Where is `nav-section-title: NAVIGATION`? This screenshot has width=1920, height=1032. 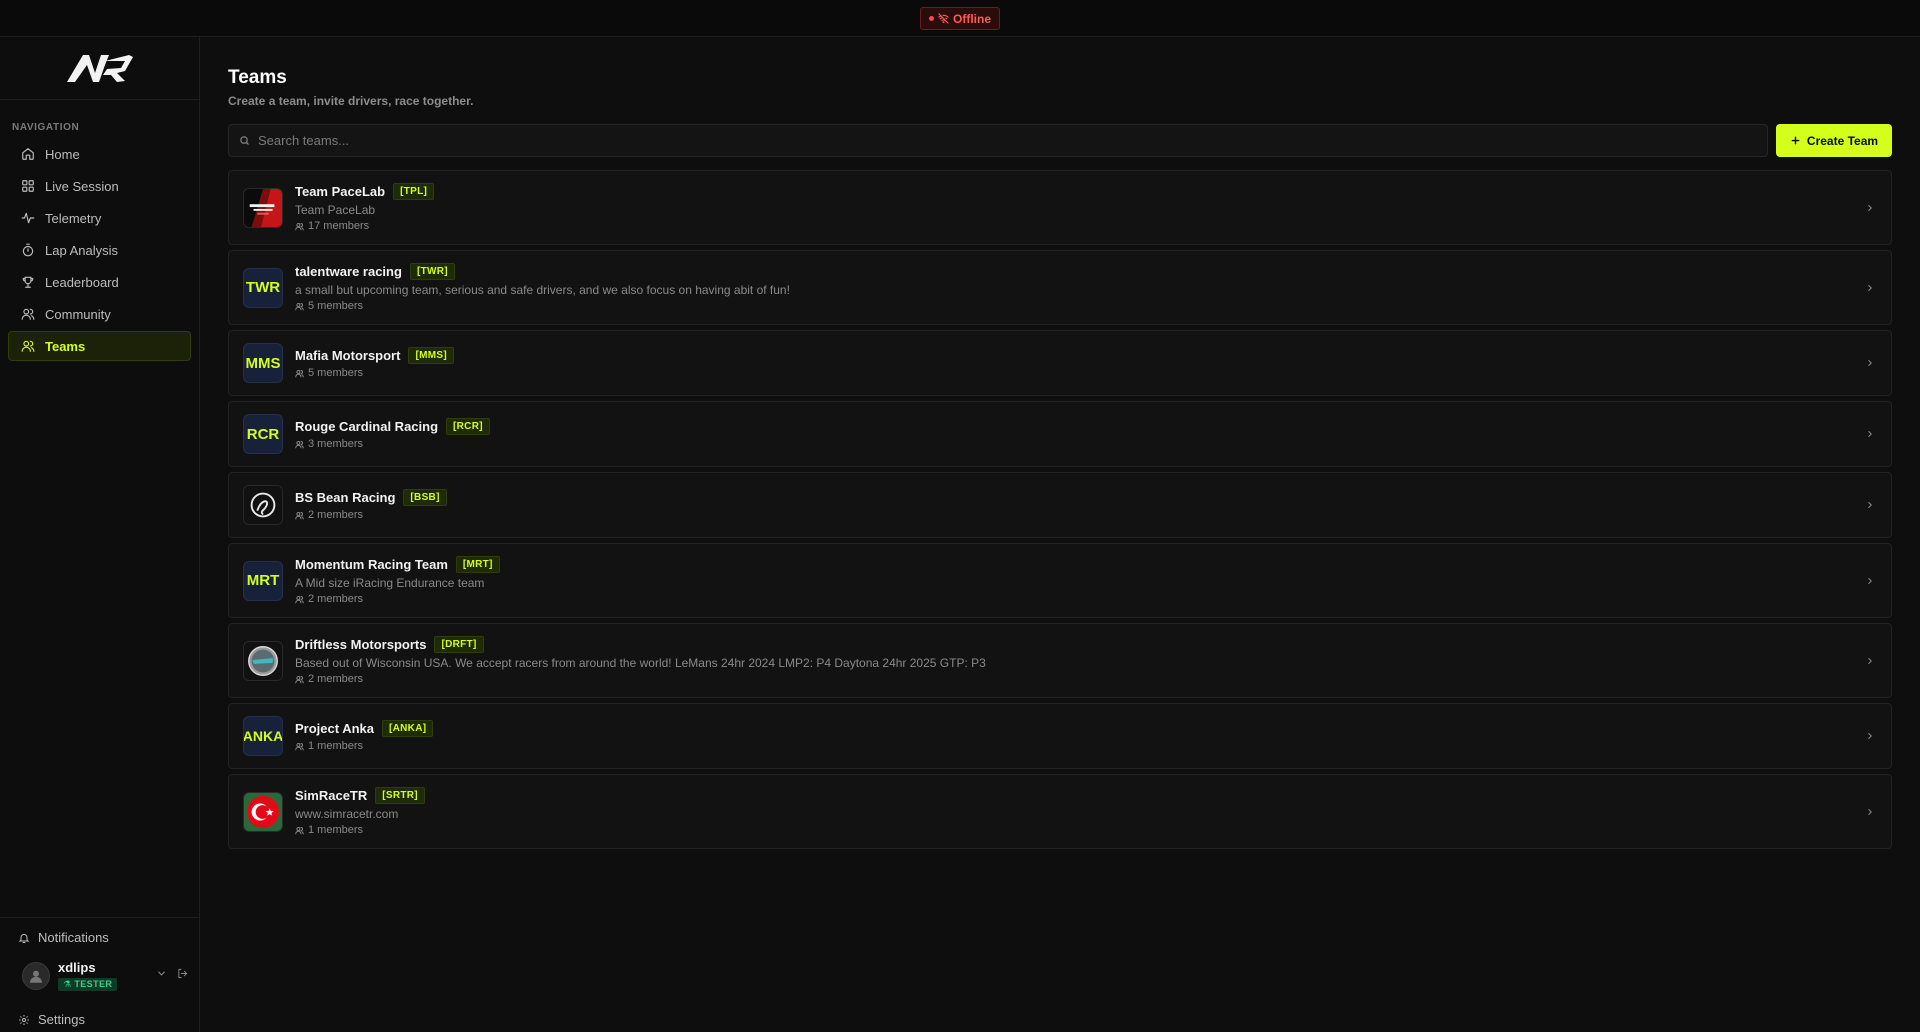 nav-section-title: NAVIGATION is located at coordinates (46, 127).